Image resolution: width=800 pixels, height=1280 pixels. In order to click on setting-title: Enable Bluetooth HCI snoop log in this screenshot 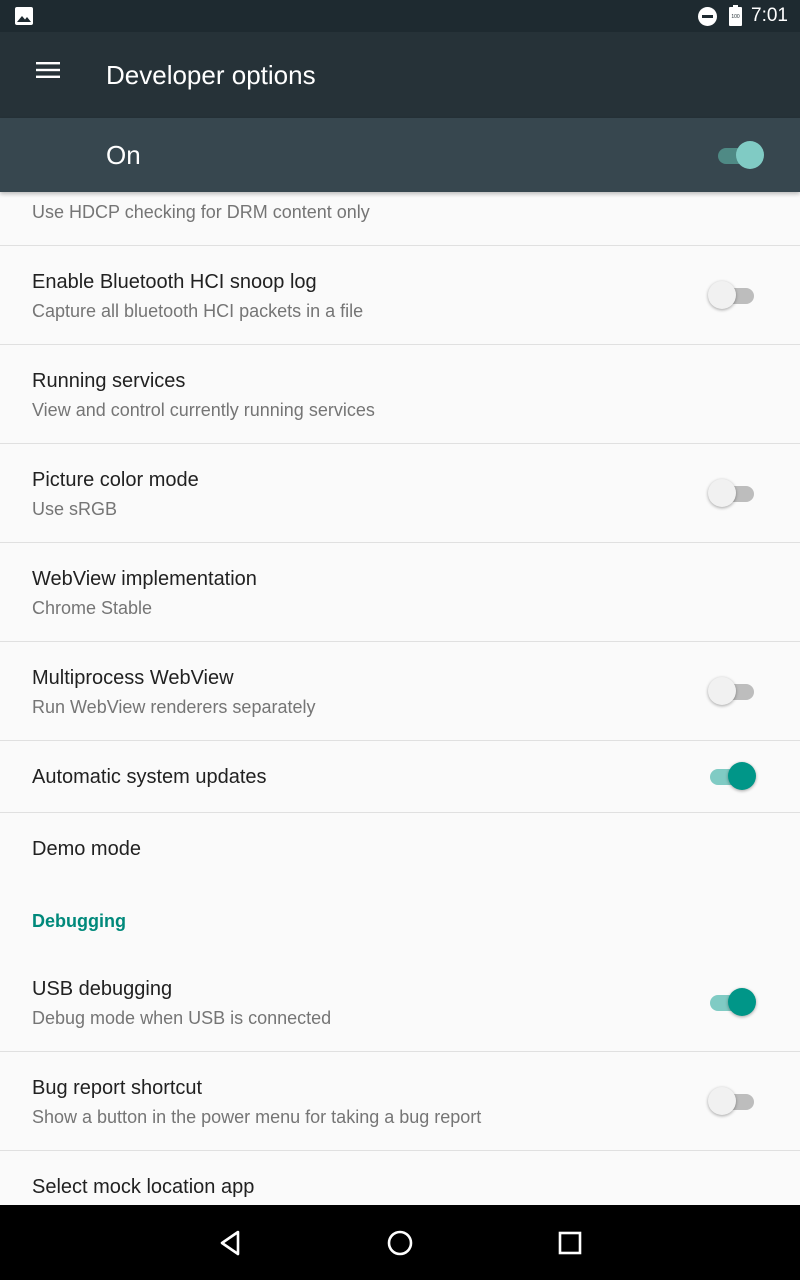, I will do `click(174, 282)`.